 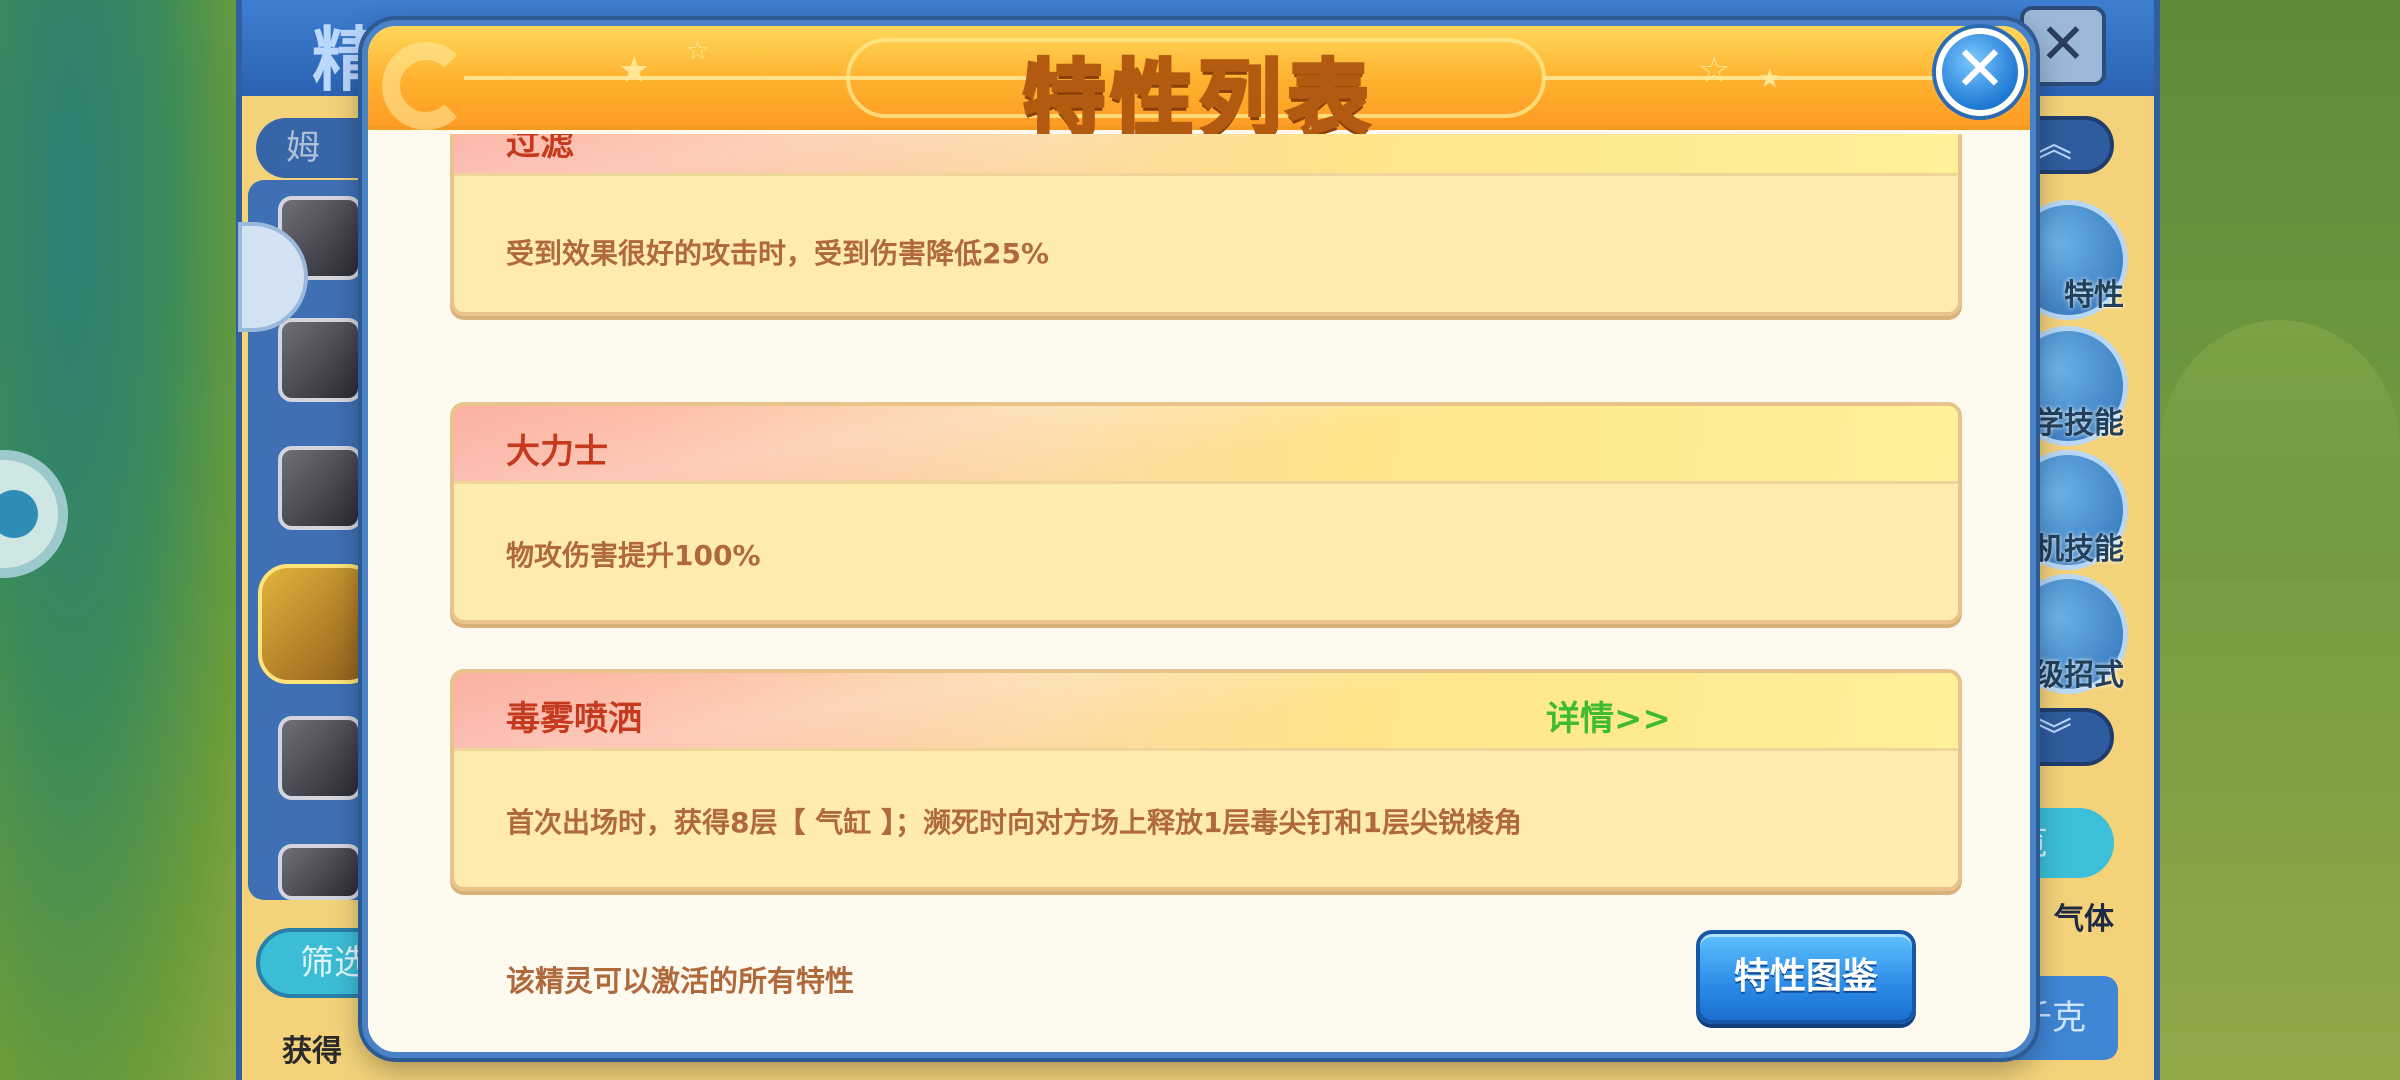 What do you see at coordinates (1206, 155) in the screenshot?
I see `trait-card-header: 过滤` at bounding box center [1206, 155].